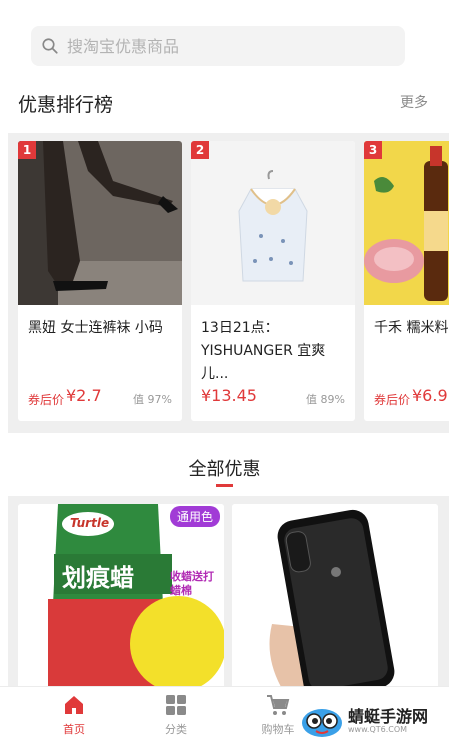 The image size is (449, 742). What do you see at coordinates (229, 395) in the screenshot?
I see `product-price: ¥13.45` at bounding box center [229, 395].